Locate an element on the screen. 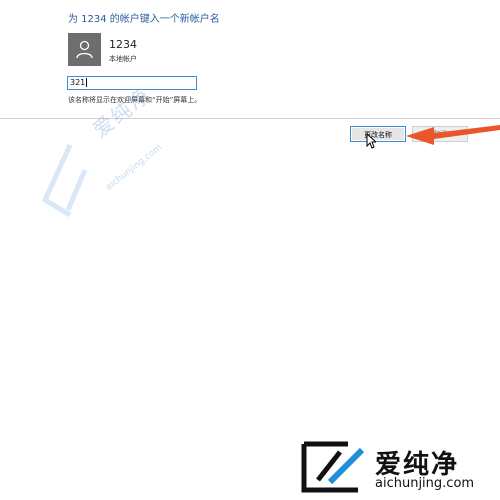  avatar is located at coordinates (84, 49).